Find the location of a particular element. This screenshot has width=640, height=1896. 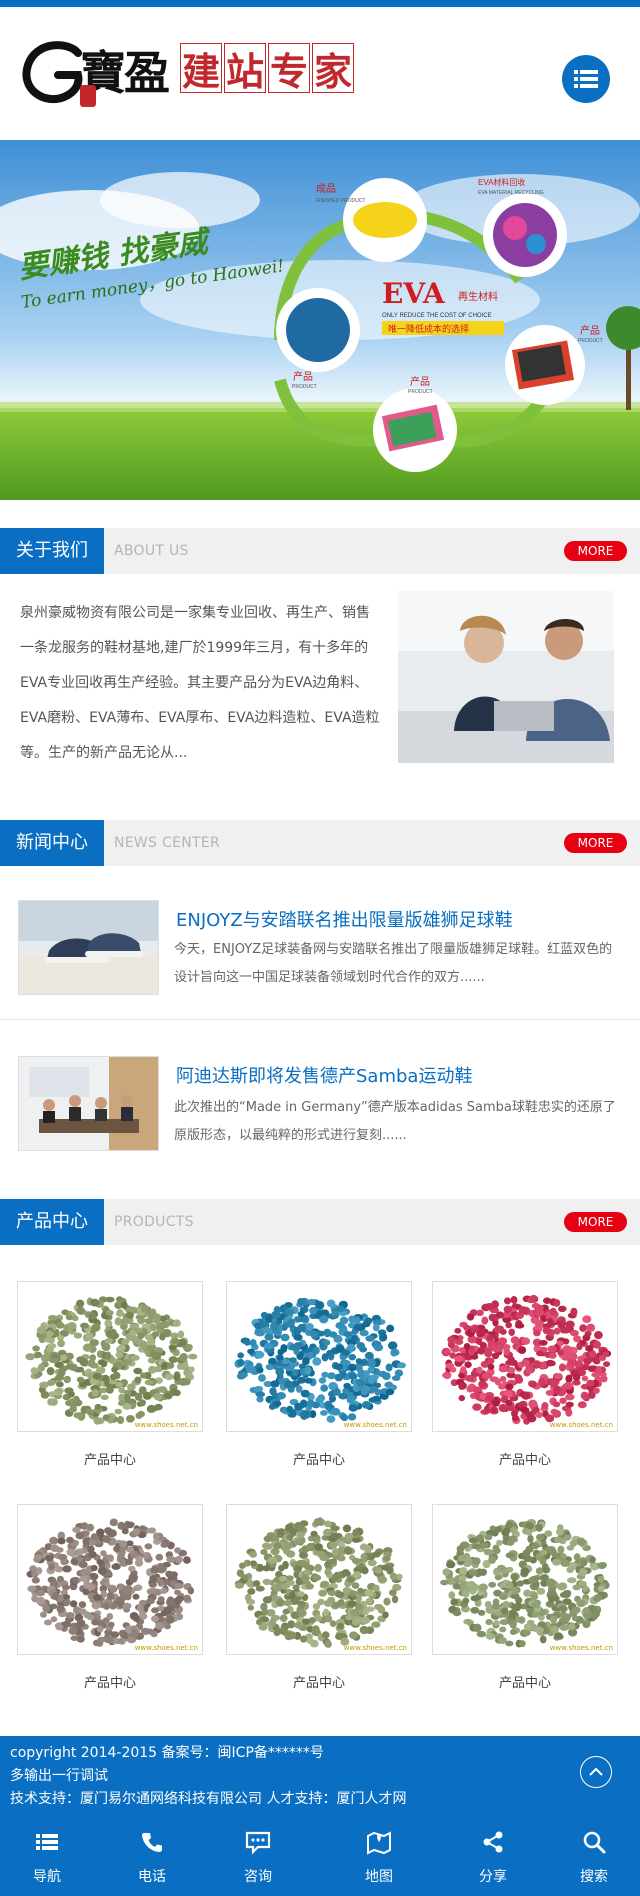

meeting-room-image is located at coordinates (88, 1103).